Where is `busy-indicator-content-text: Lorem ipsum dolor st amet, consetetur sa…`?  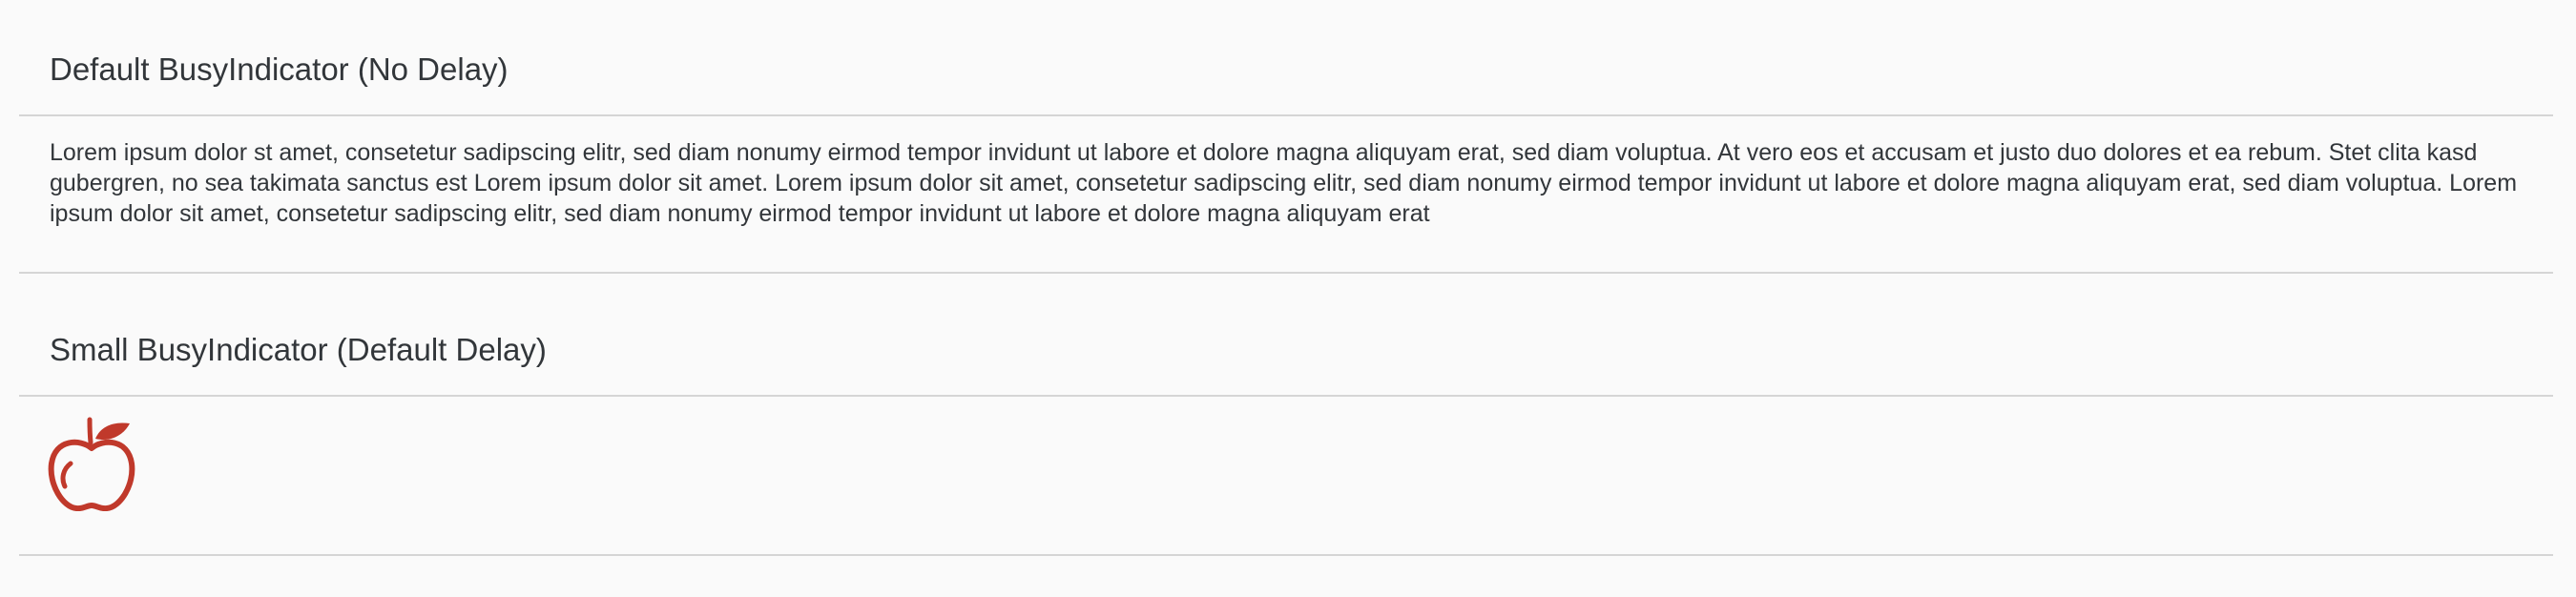
busy-indicator-content-text: Lorem ipsum dolor st amet, consetetur sa… is located at coordinates (1284, 183).